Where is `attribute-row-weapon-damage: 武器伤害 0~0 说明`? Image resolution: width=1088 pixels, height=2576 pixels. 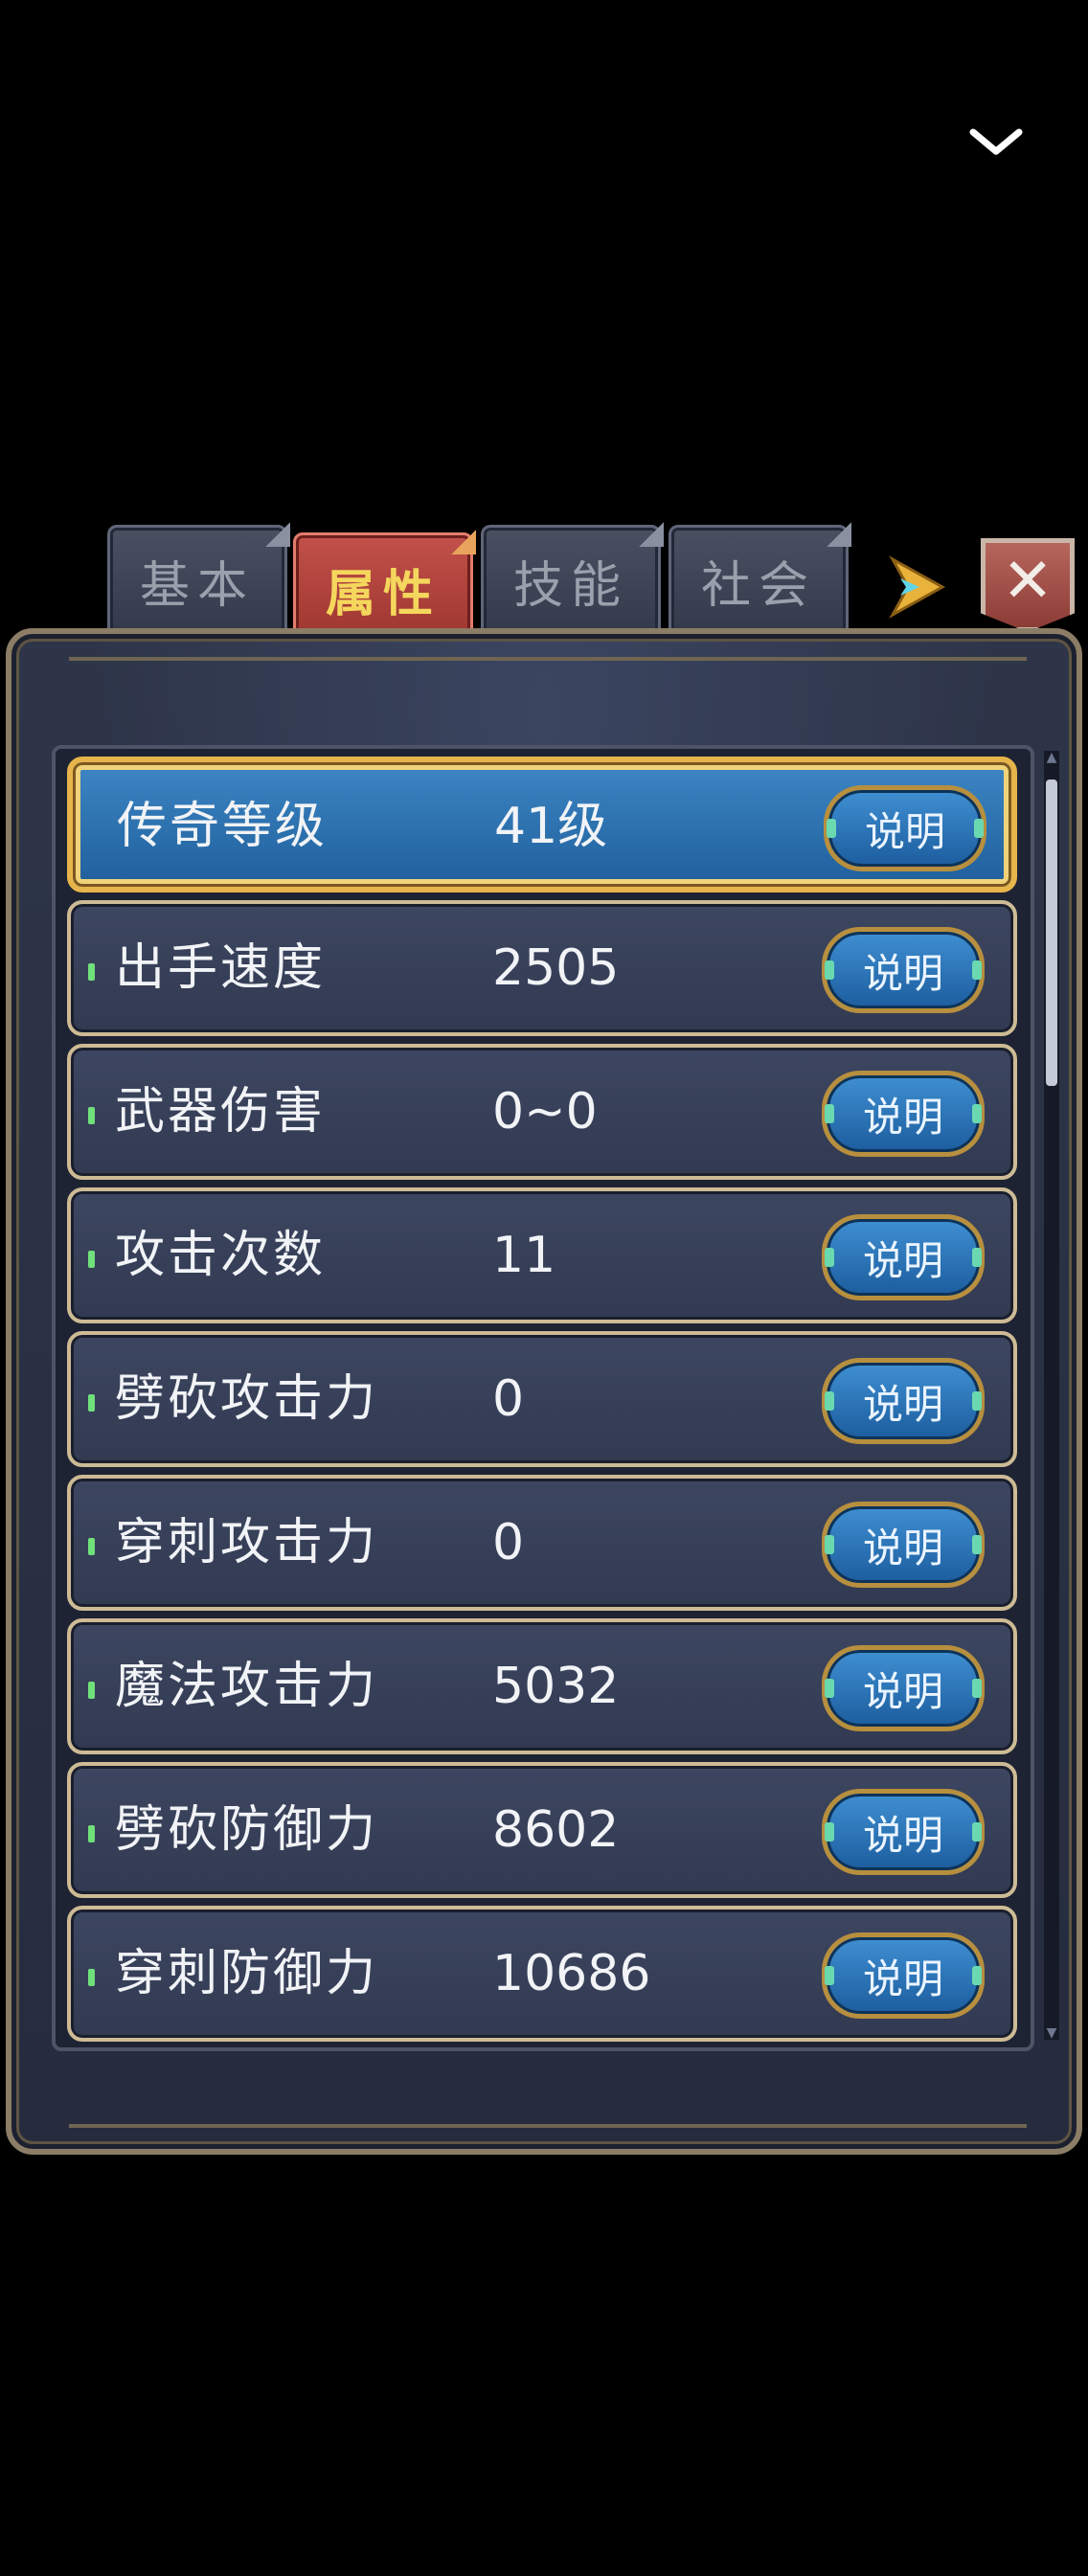 attribute-row-weapon-damage: 武器伤害 0~0 说明 is located at coordinates (542, 1112).